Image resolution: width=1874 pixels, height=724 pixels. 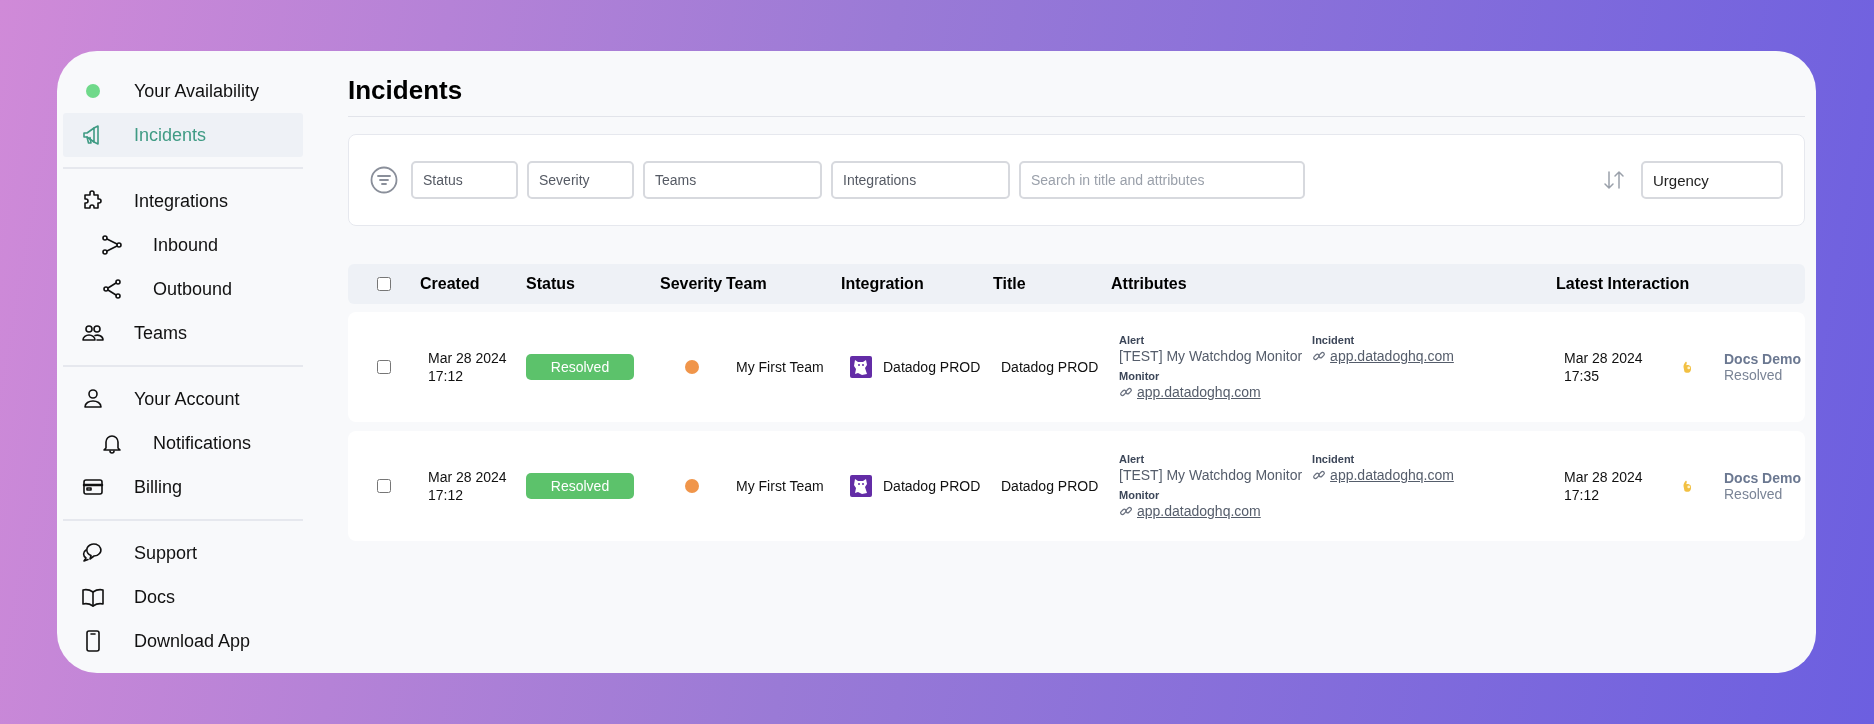 I want to click on filter-dropdown: Severity, so click(x=580, y=180).